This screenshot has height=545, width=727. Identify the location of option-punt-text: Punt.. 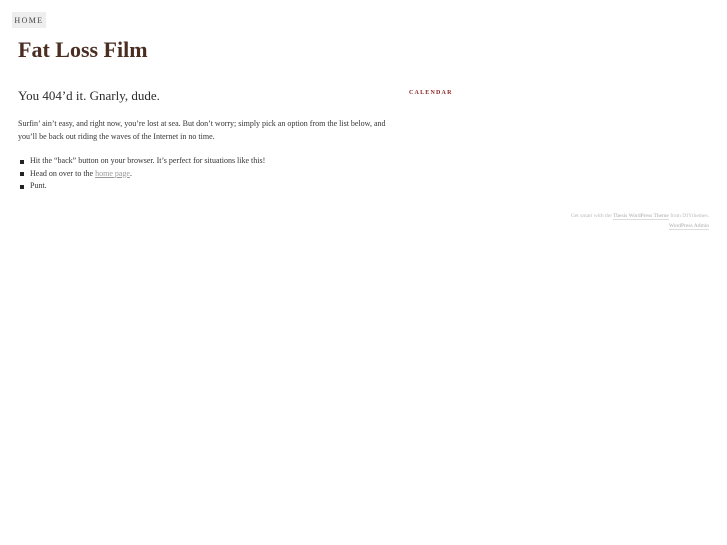
(38, 185).